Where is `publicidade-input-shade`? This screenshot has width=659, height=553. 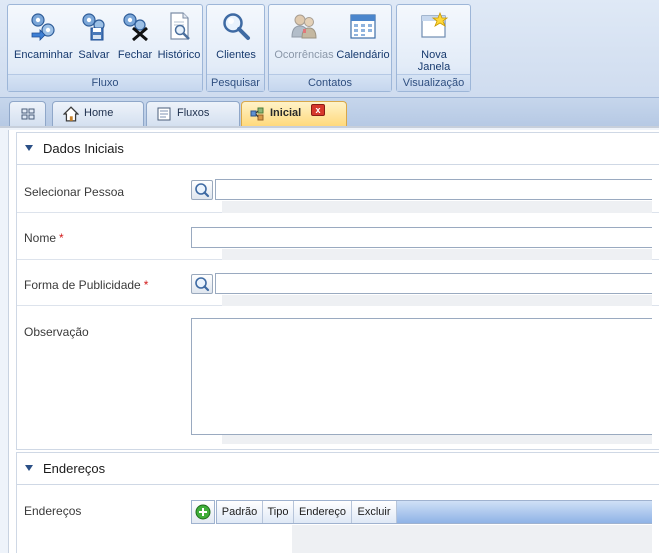 publicidade-input-shade is located at coordinates (437, 300).